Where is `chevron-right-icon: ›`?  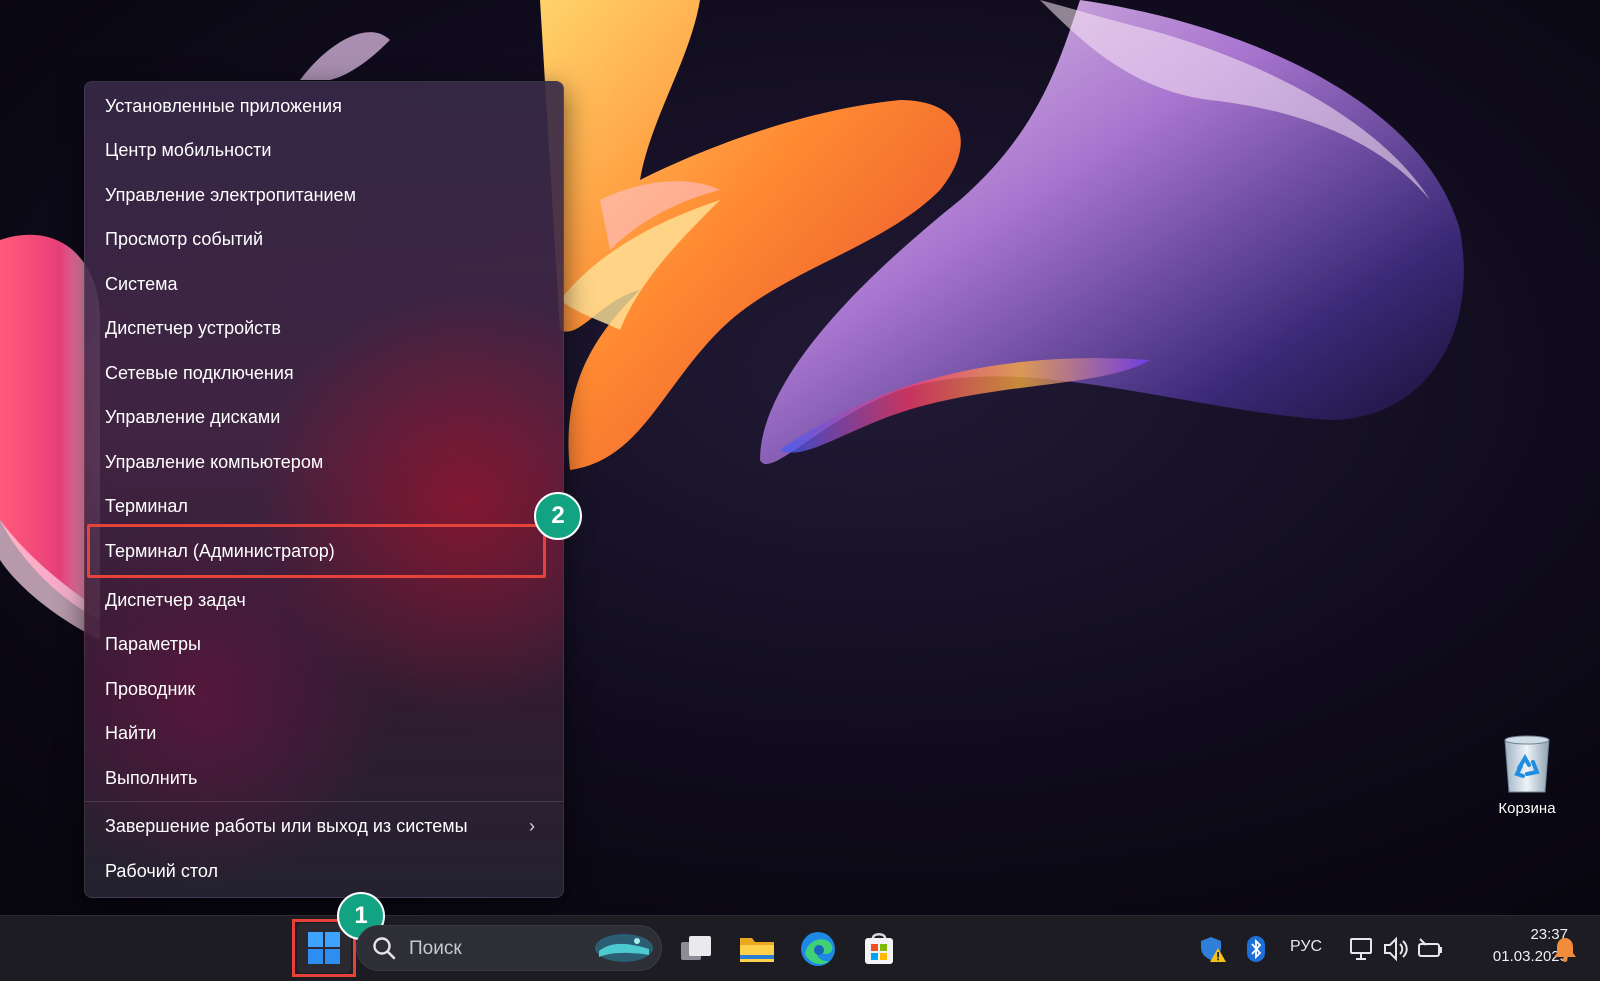
chevron-right-icon: › is located at coordinates (532, 826).